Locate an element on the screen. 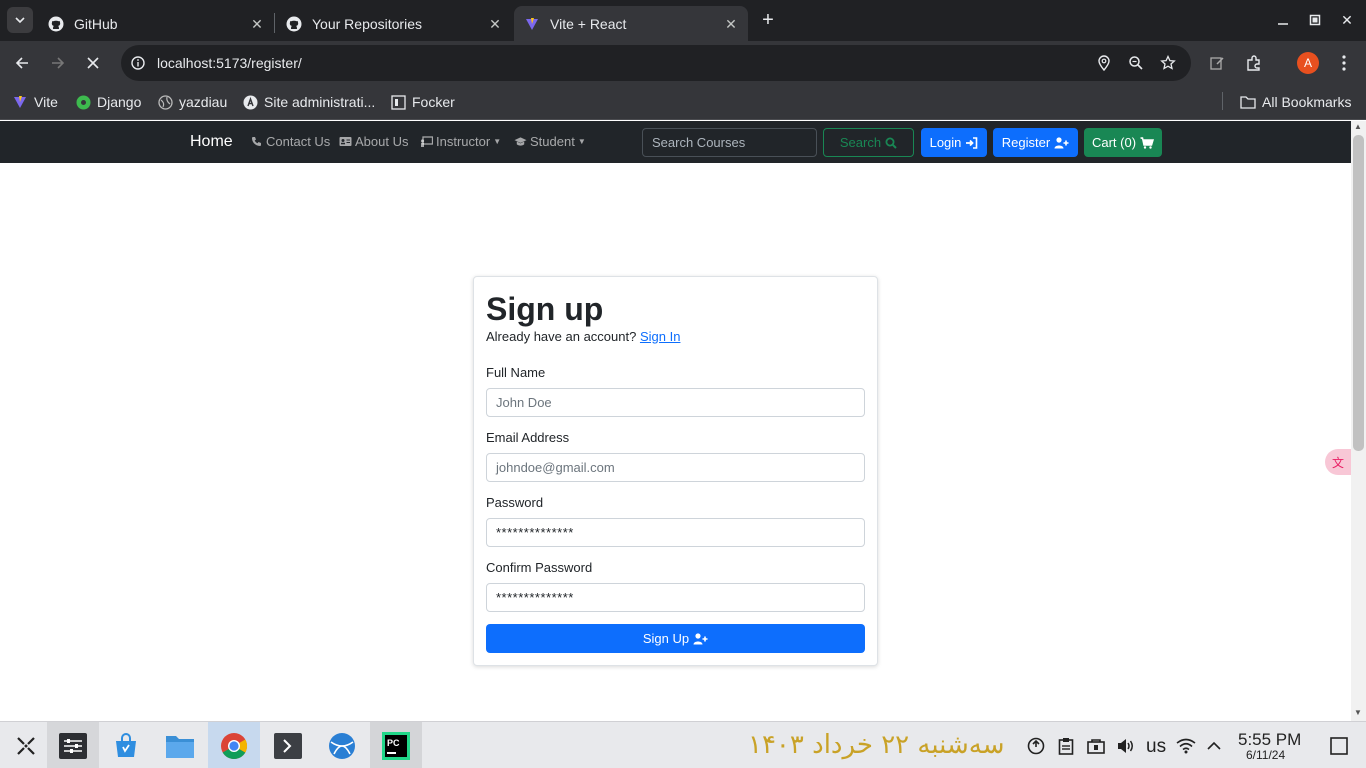 Image resolution: width=1366 pixels, height=768 pixels. chrome-icon is located at coordinates (234, 745).